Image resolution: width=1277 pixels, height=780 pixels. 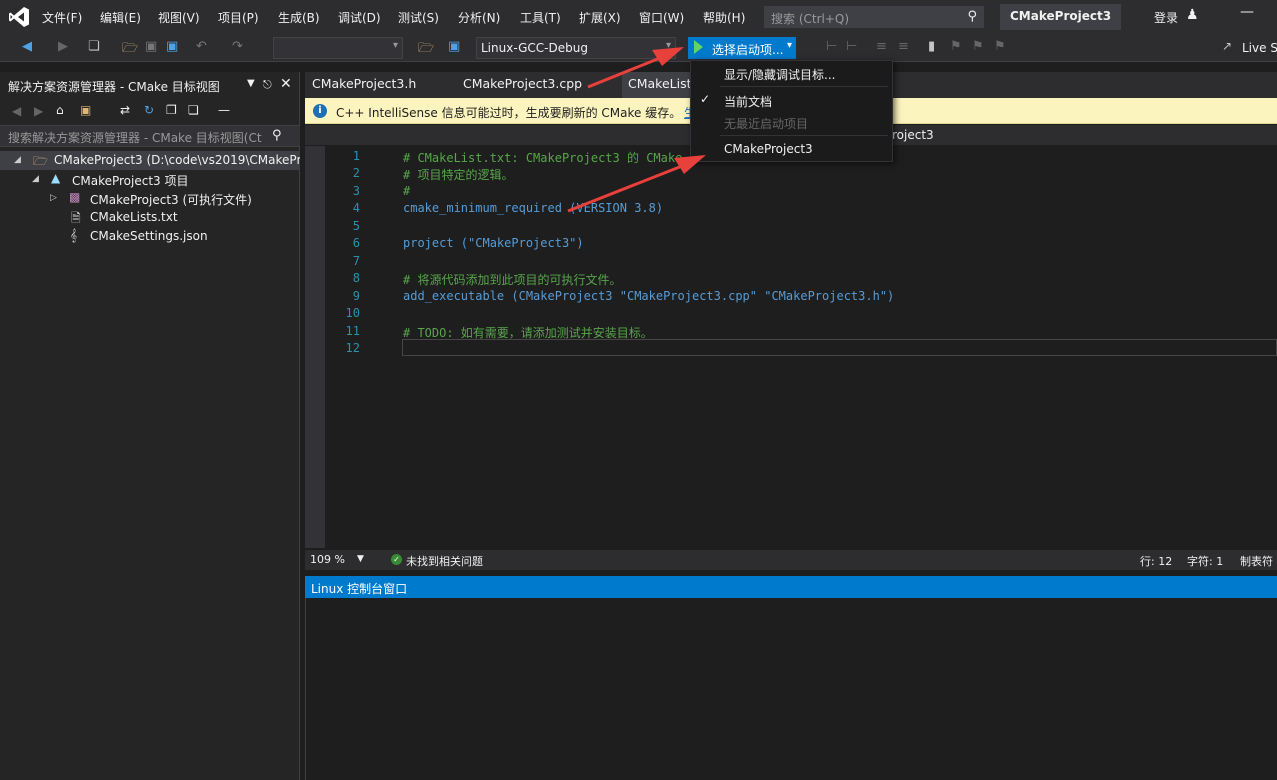 I want to click on tree-item-label: CMakeProject3 (可执行文件), so click(x=171, y=200).